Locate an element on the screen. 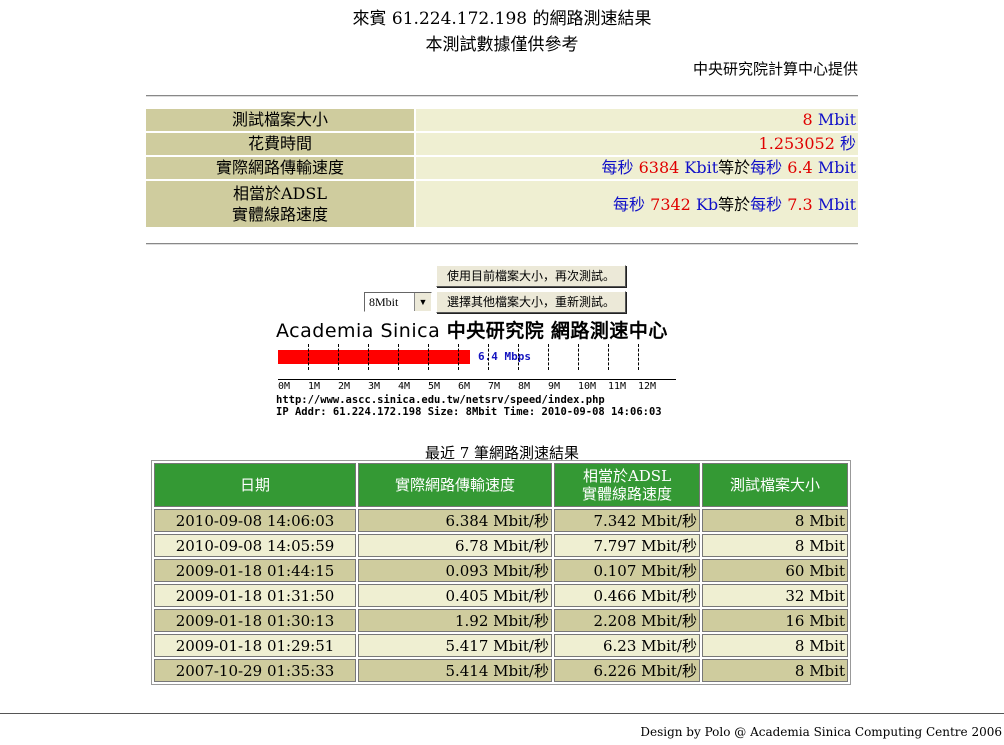 This screenshot has width=1004, height=745. history-cell-speed: 6.384 Mbit/秒 is located at coordinates (455, 520).